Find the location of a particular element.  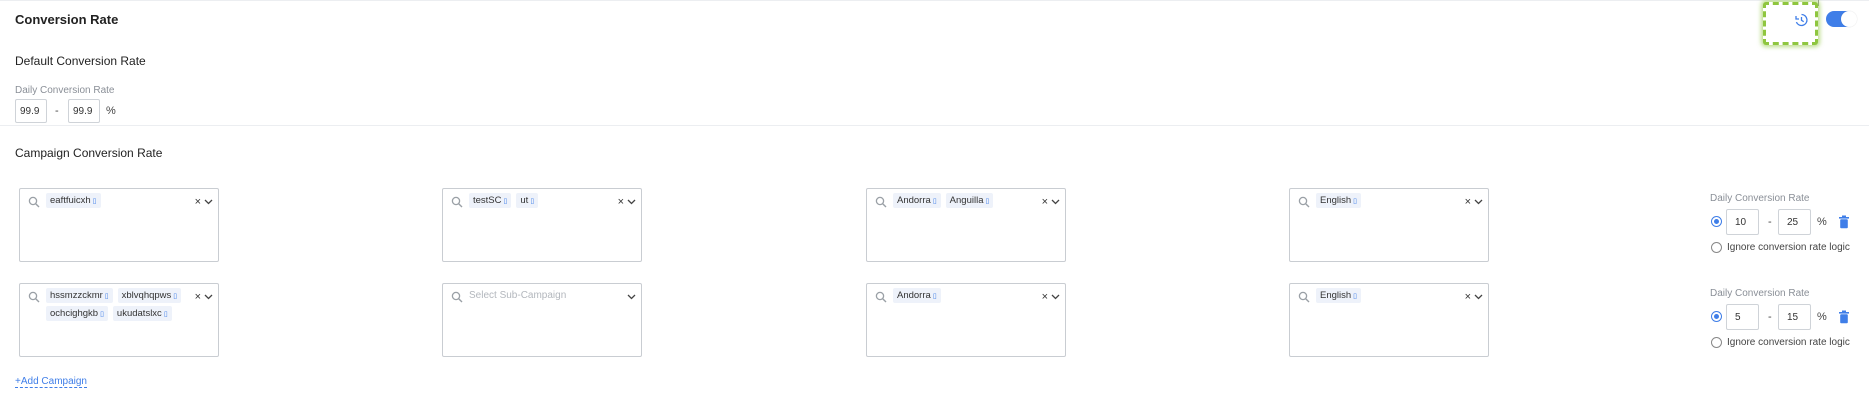

rate-max-input: 15 is located at coordinates (1794, 317).